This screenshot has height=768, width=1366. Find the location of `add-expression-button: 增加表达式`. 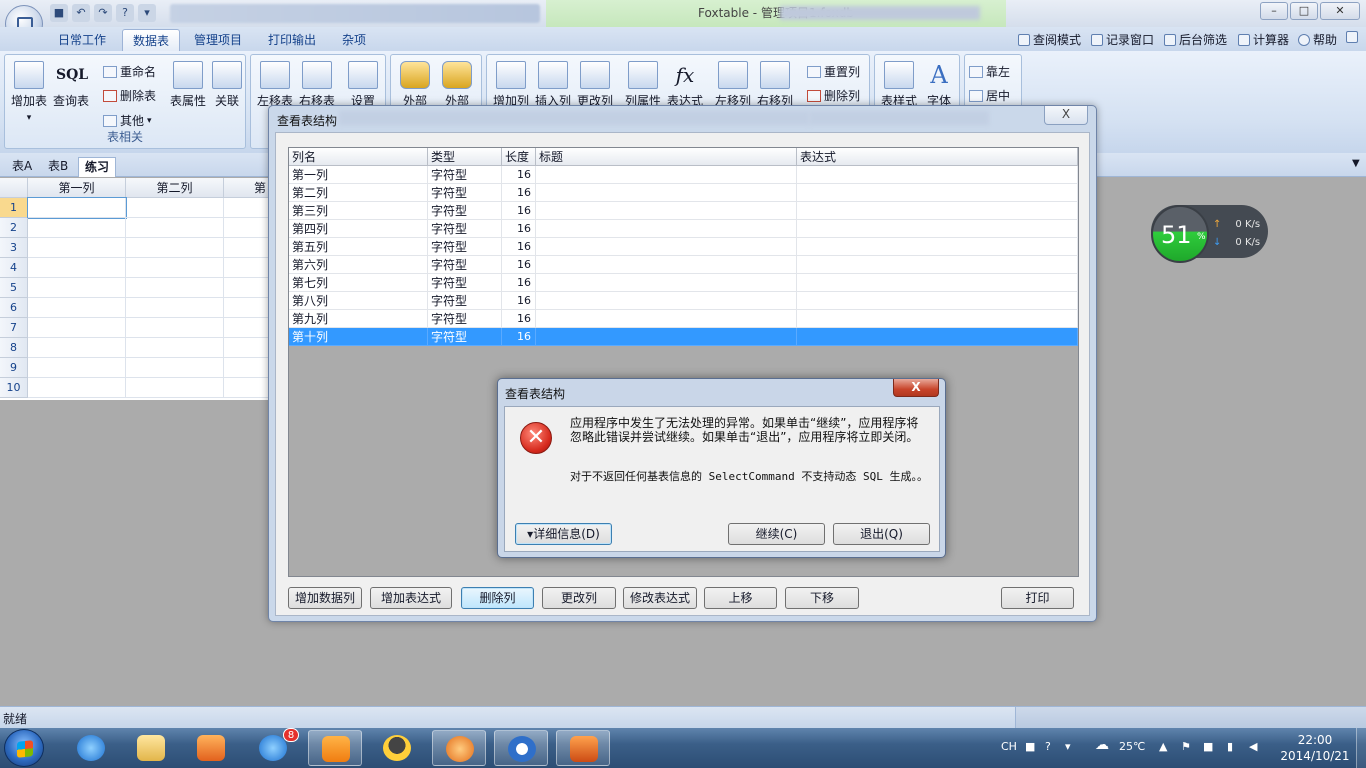

add-expression-button: 增加表达式 is located at coordinates (411, 598).